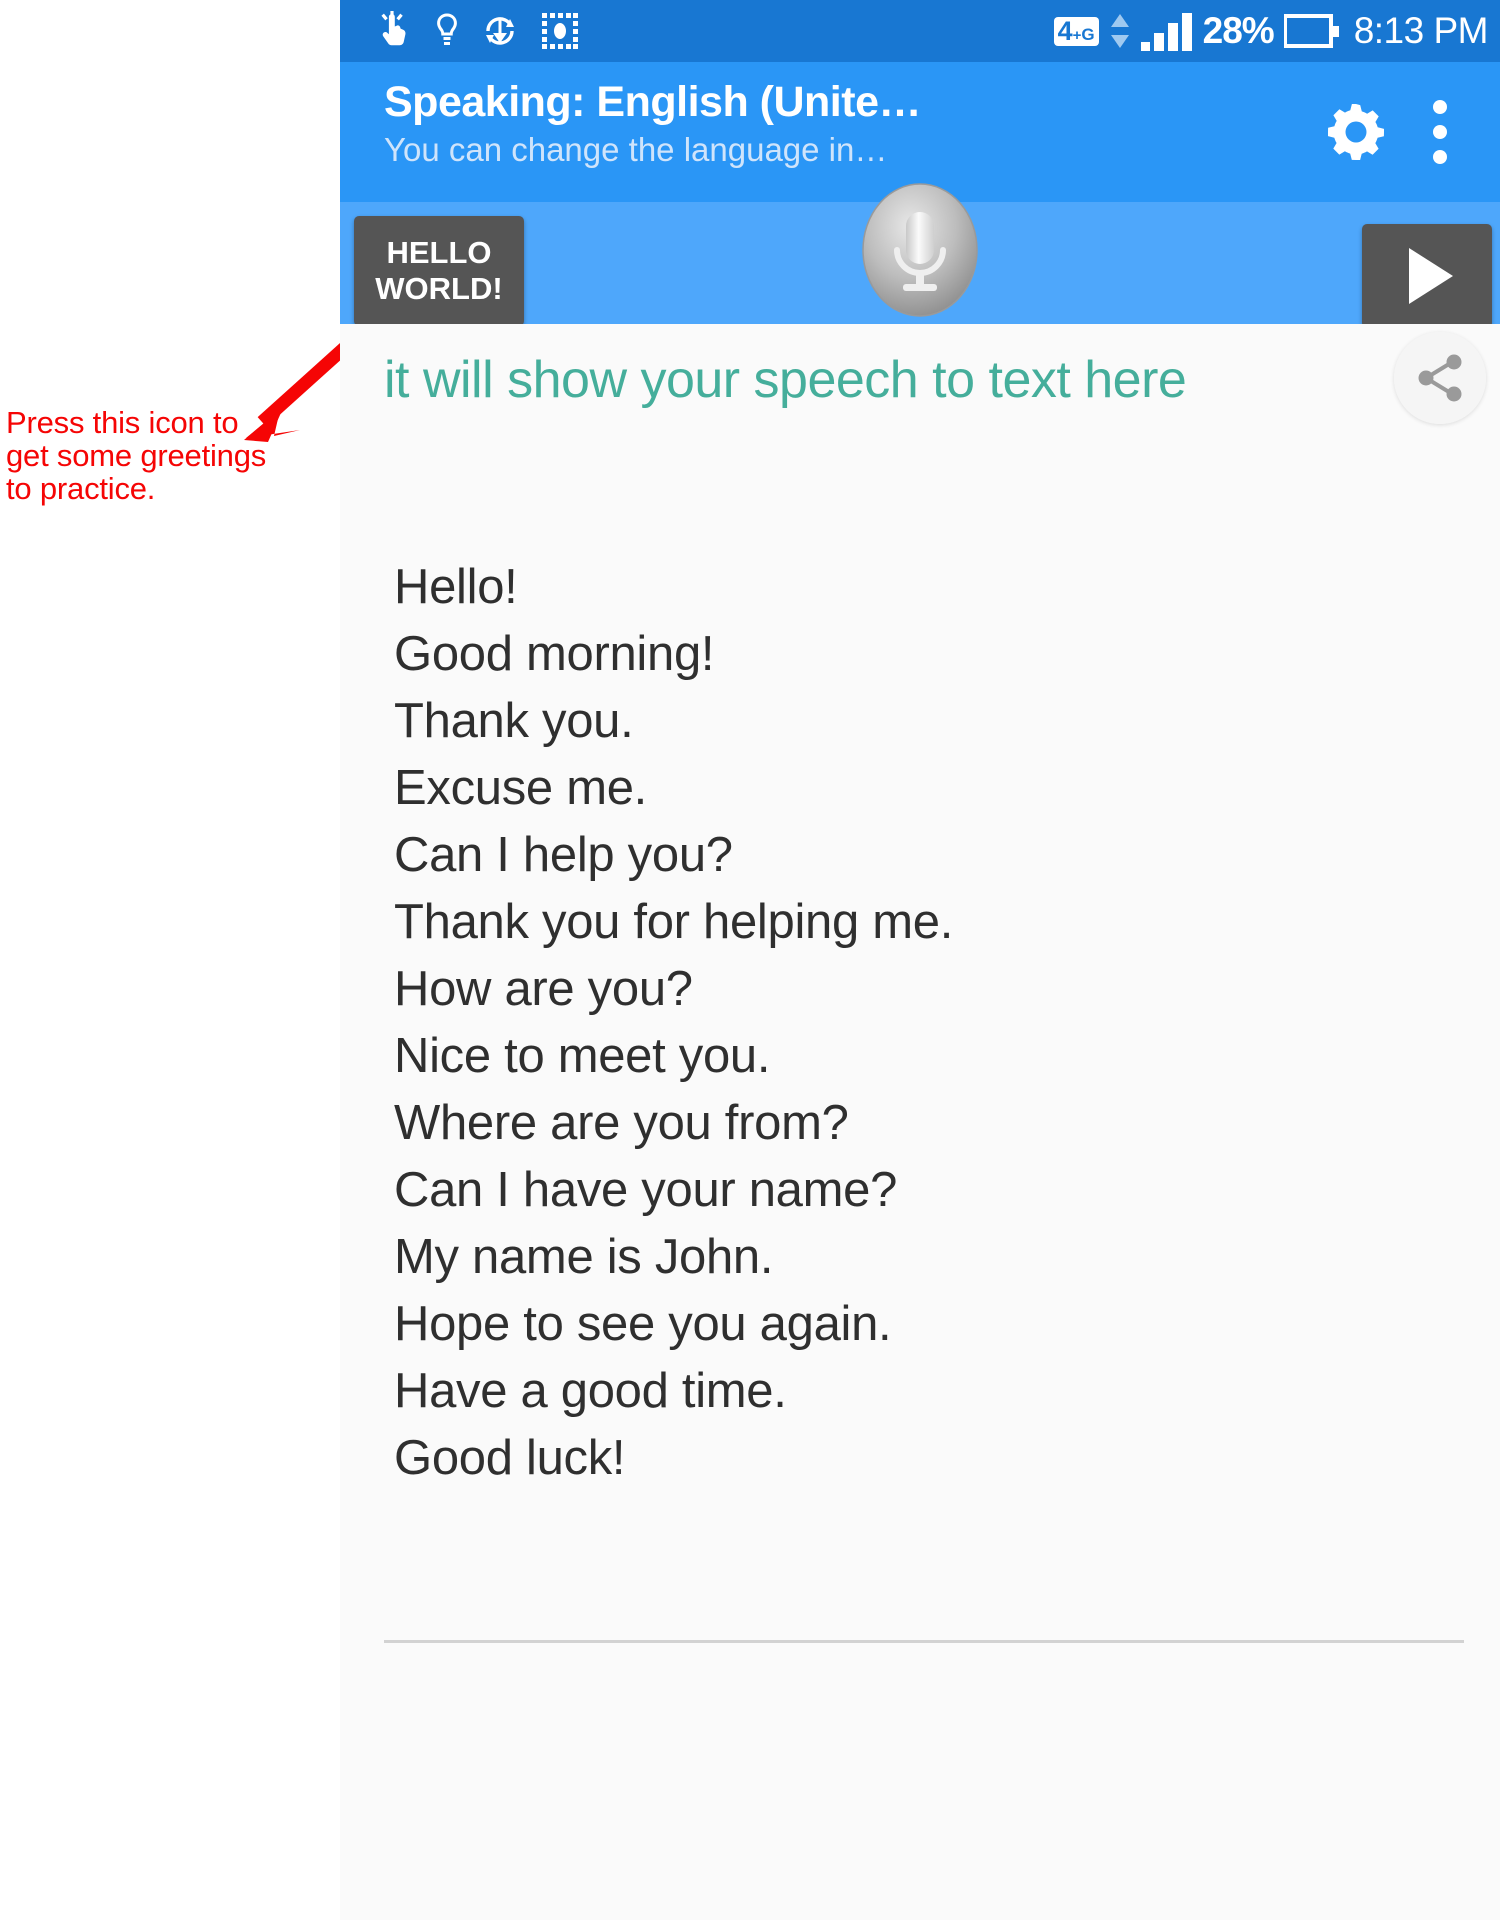  Describe the element at coordinates (1431, 276) in the screenshot. I see `play-triangle-icon` at that location.